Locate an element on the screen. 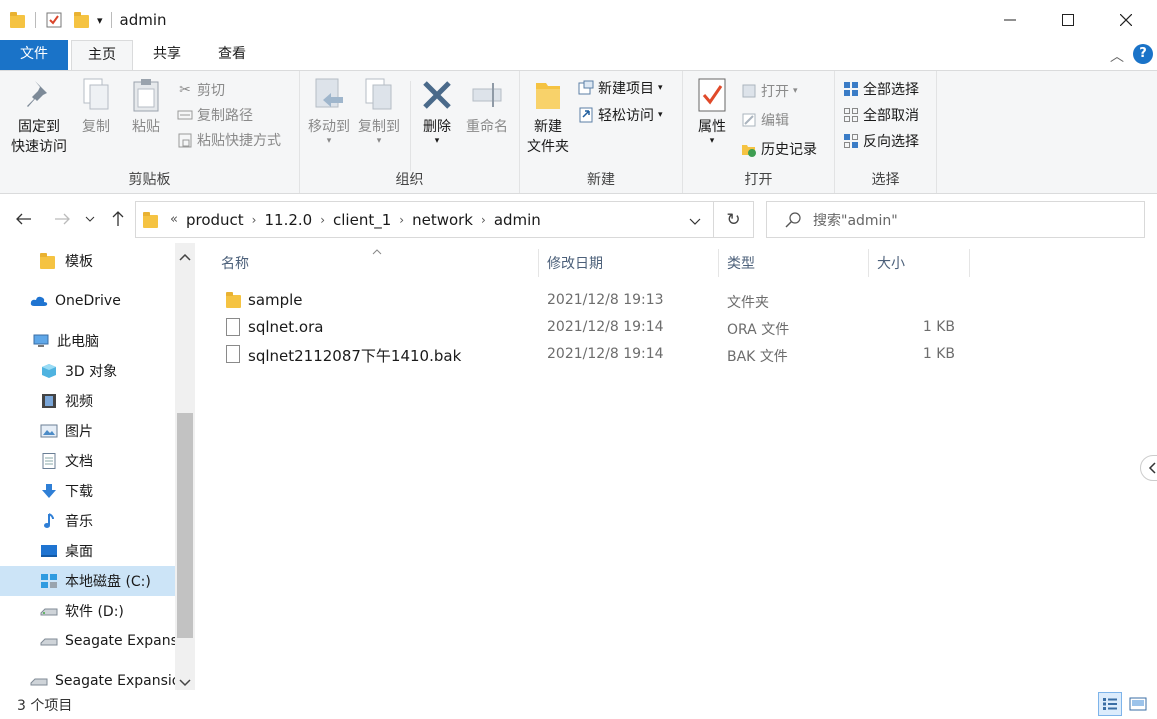 This screenshot has height=719, width=1157. move-to-button: 移动到 ▾ is located at coordinates (329, 111).